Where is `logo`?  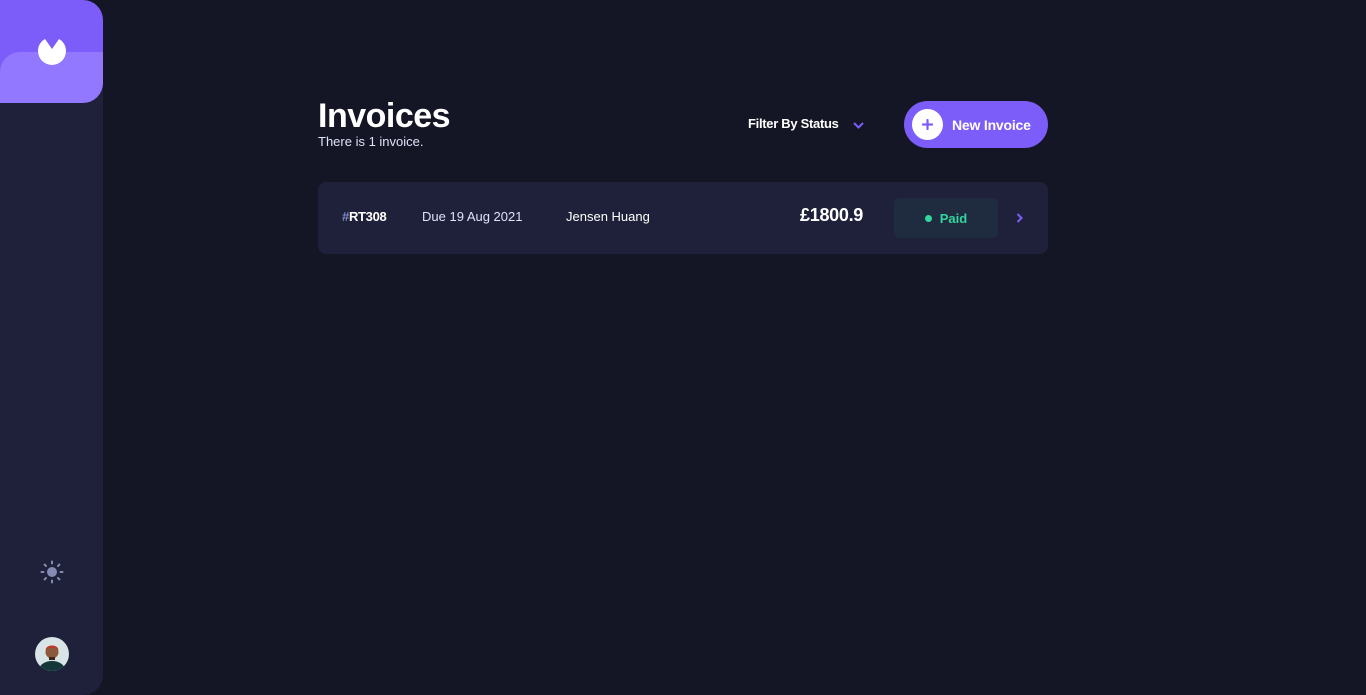
logo is located at coordinates (51, 51).